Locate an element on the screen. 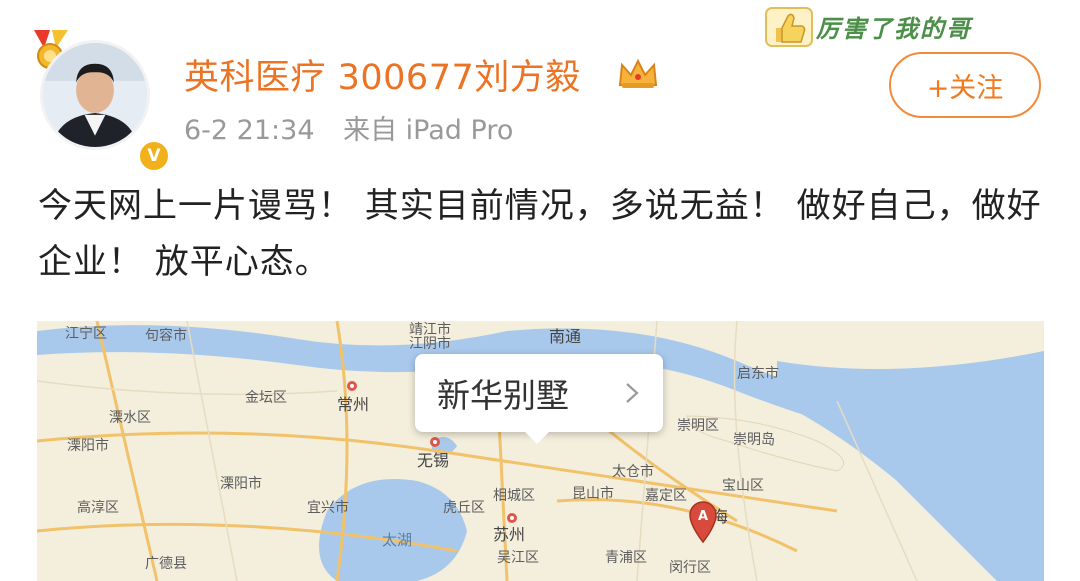 Image resolution: width=1080 pixels, height=581 pixels. avatar is located at coordinates (95, 95).